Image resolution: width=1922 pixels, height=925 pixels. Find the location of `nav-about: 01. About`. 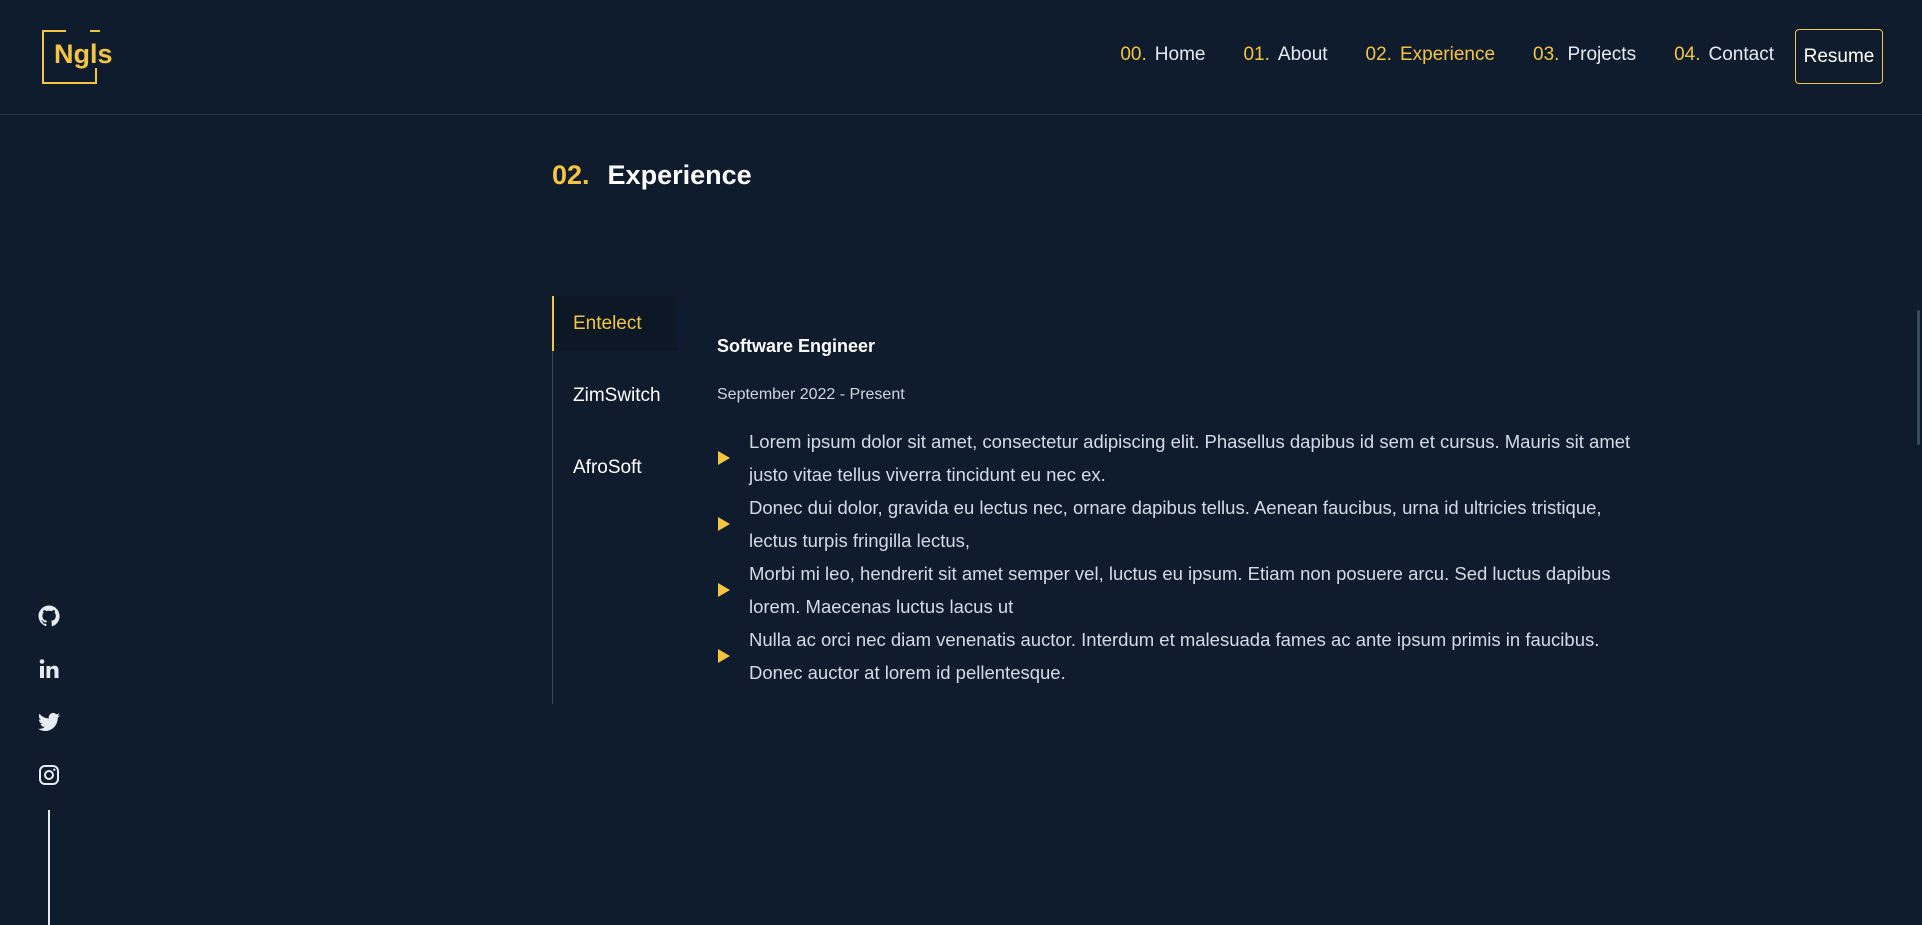

nav-about: 01. About is located at coordinates (1285, 55).